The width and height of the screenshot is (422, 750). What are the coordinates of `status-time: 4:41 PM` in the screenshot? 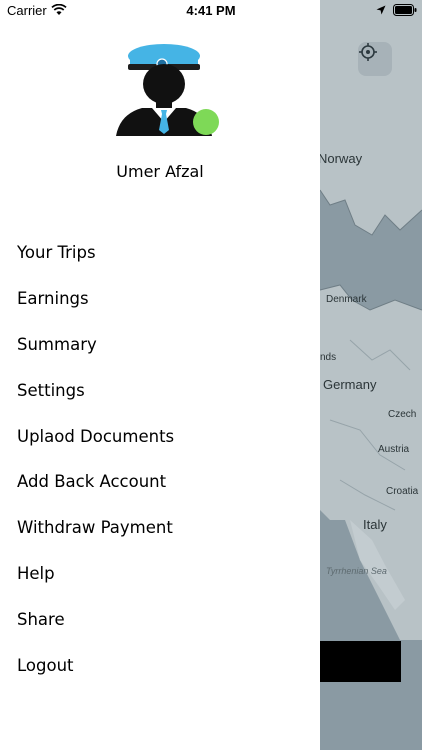 It's located at (211, 10).